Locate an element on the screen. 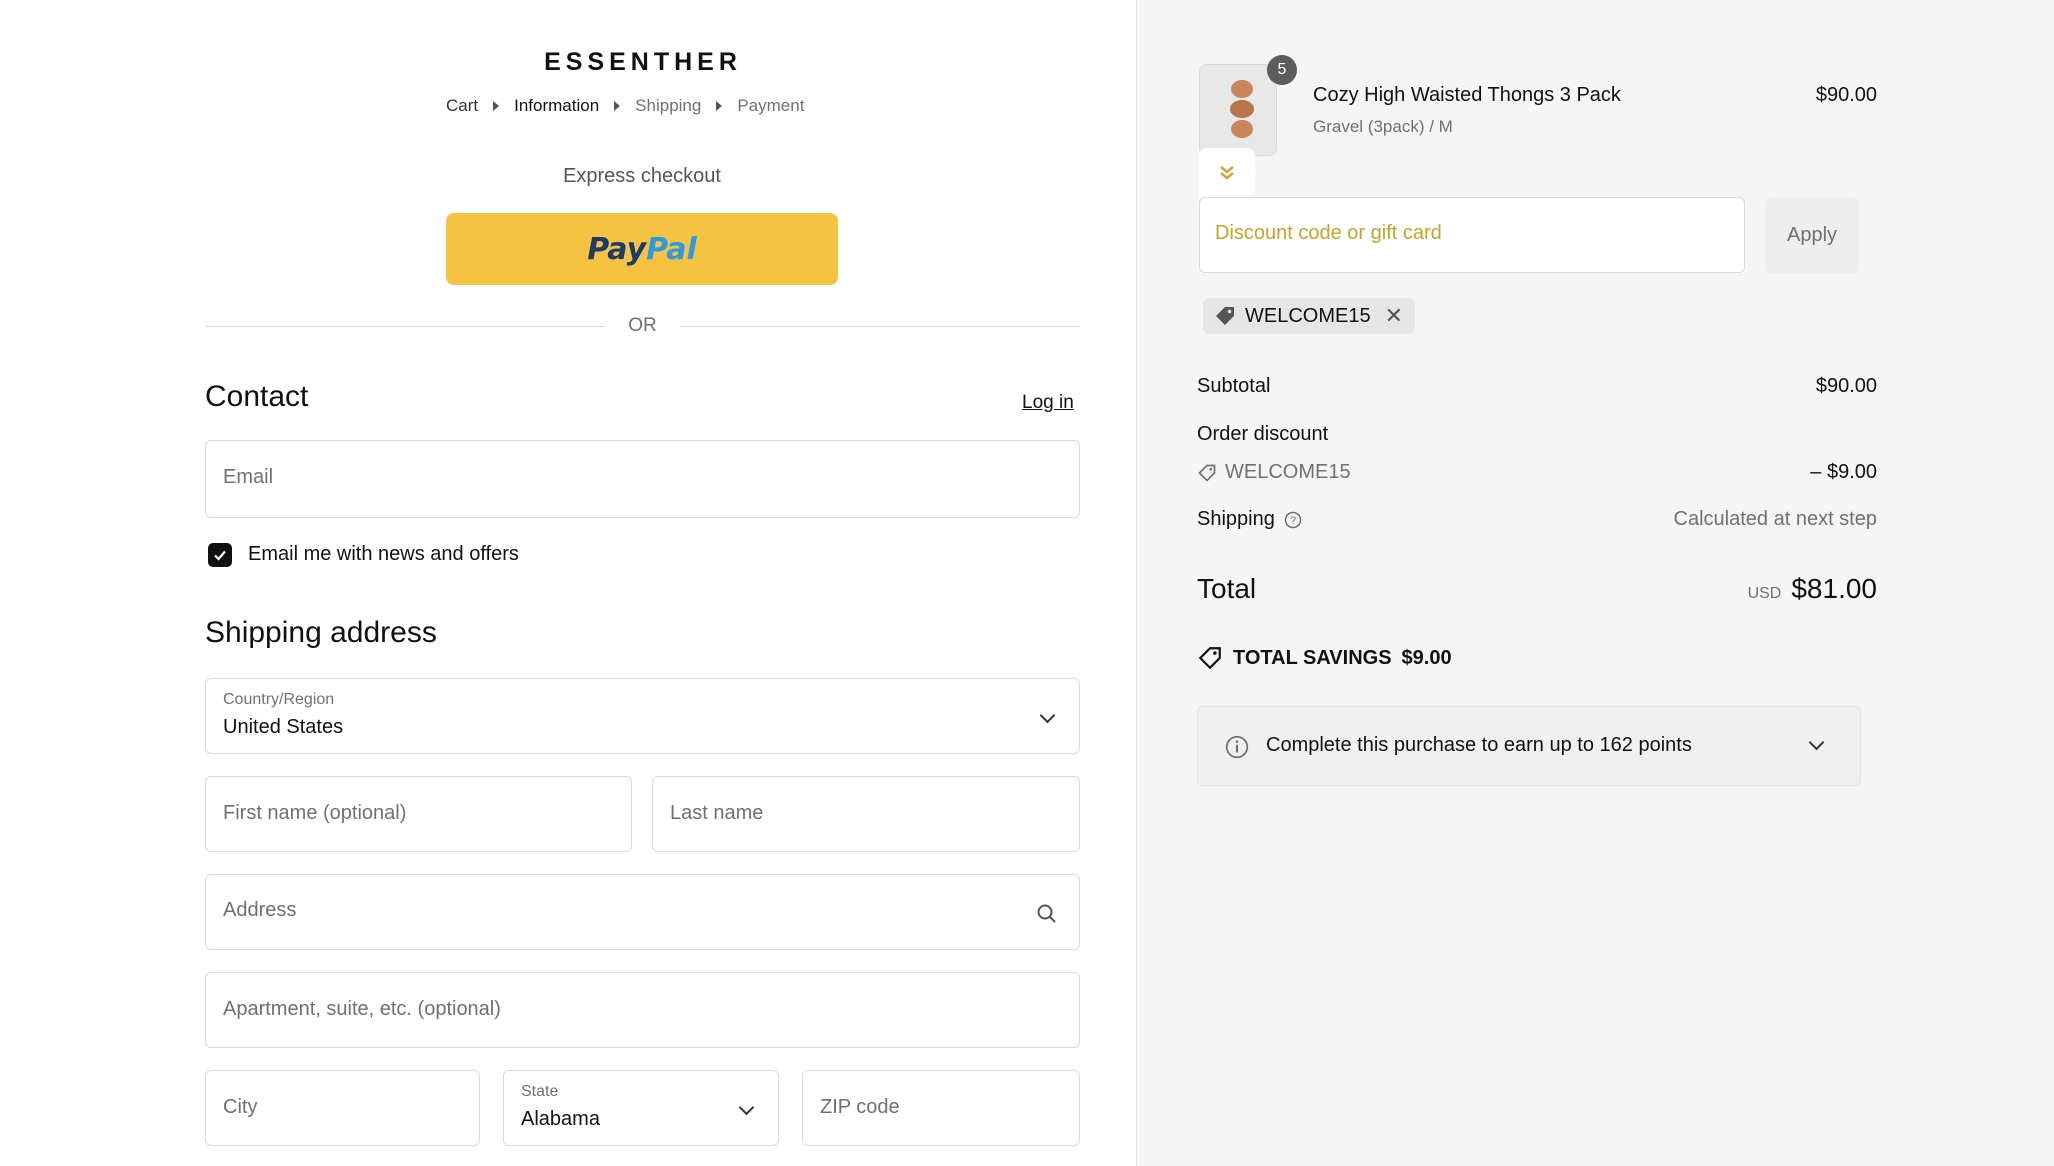 This screenshot has width=2054, height=1166. country-select: Country/Region United States is located at coordinates (642, 716).